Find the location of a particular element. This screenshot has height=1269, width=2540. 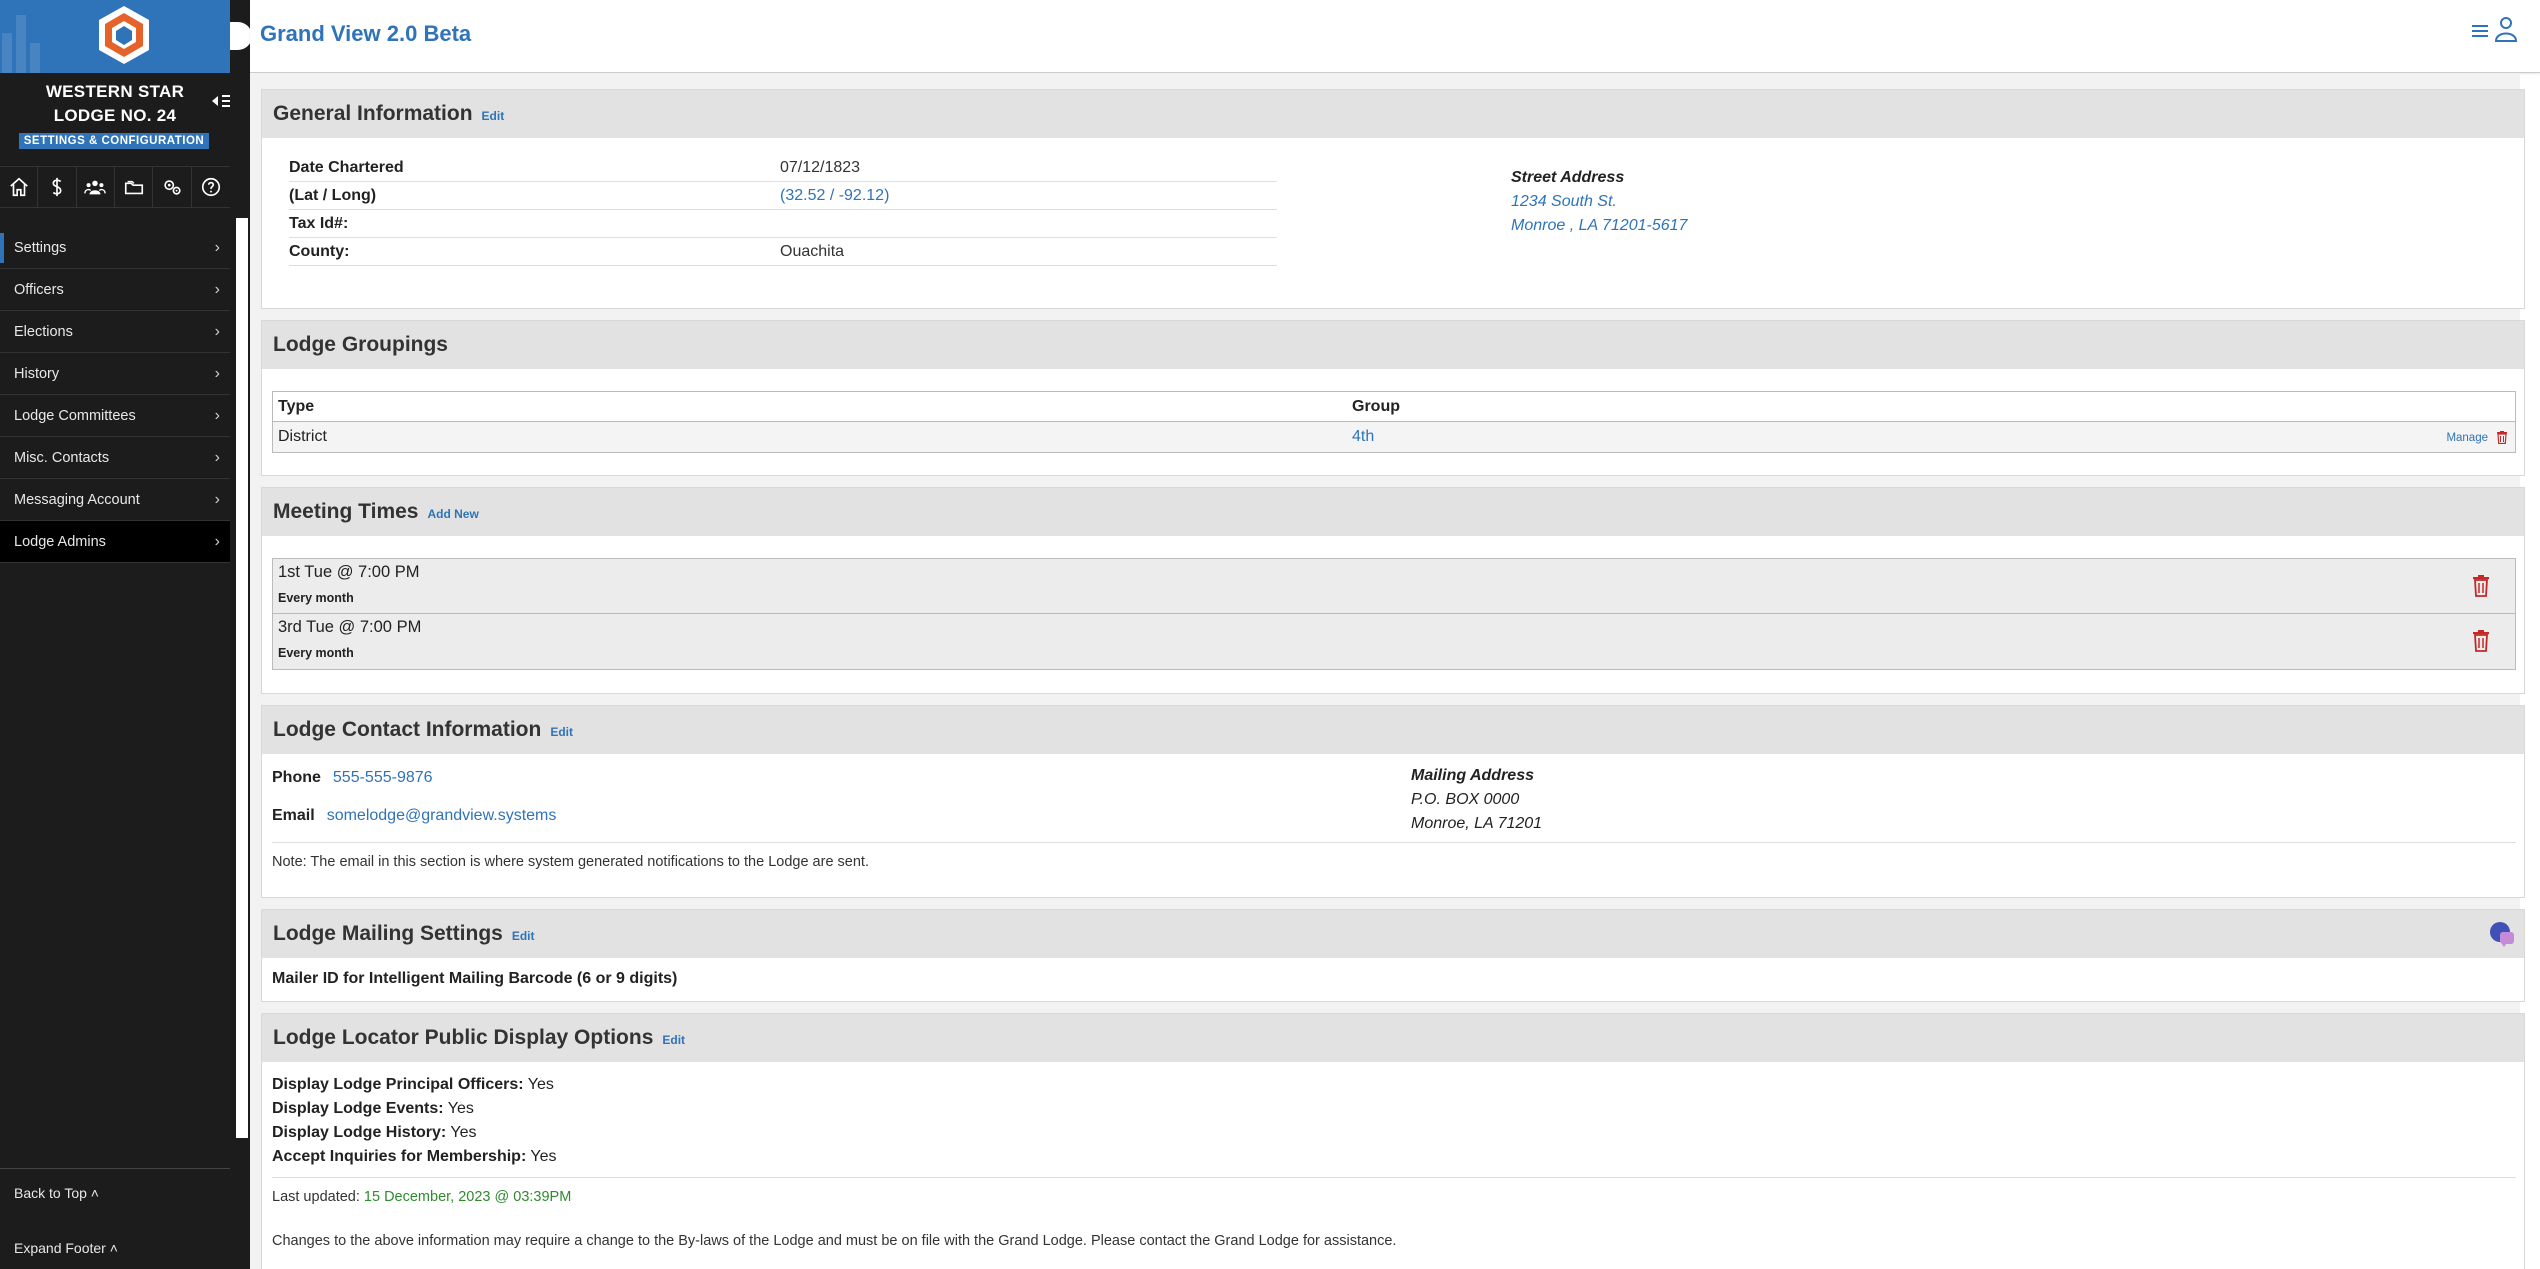

back-to-top-link: Back to Top ˄ is located at coordinates (56, 1193).